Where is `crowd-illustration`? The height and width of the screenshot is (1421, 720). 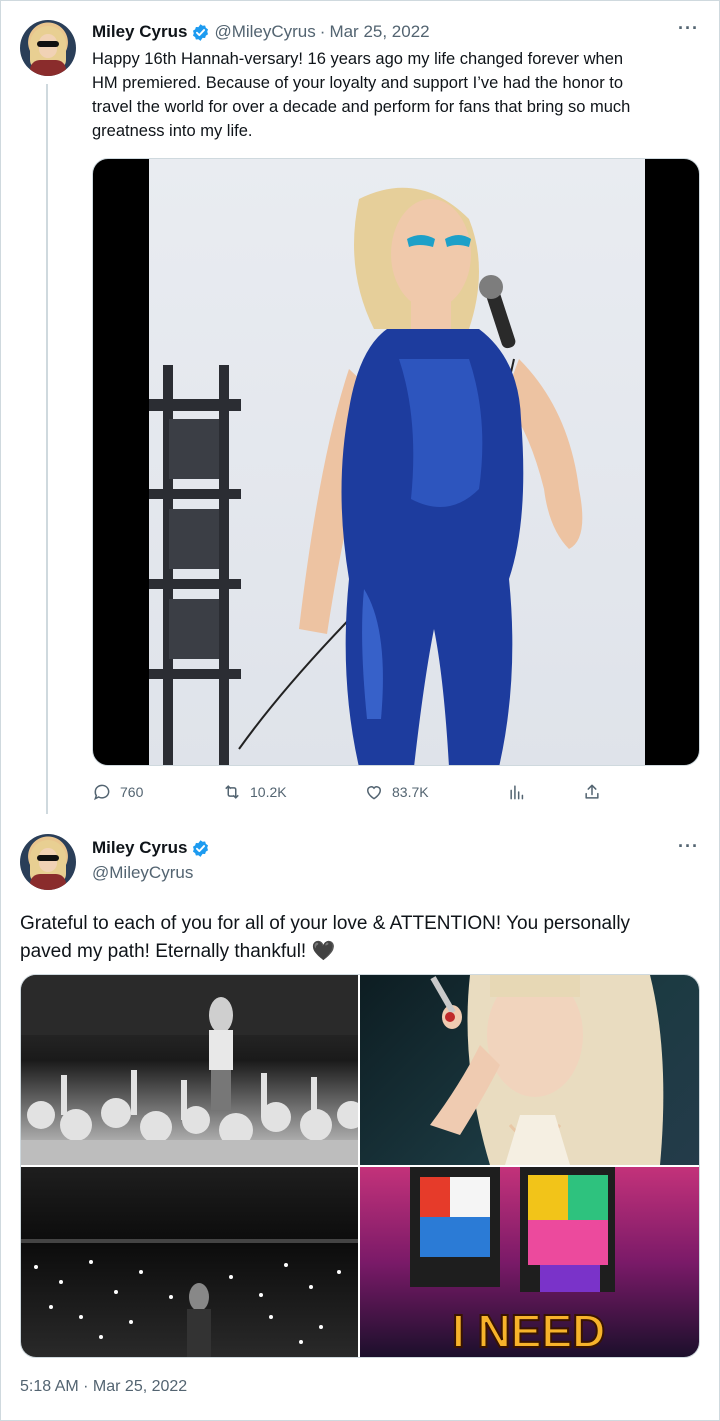 crowd-illustration is located at coordinates (189, 1070).